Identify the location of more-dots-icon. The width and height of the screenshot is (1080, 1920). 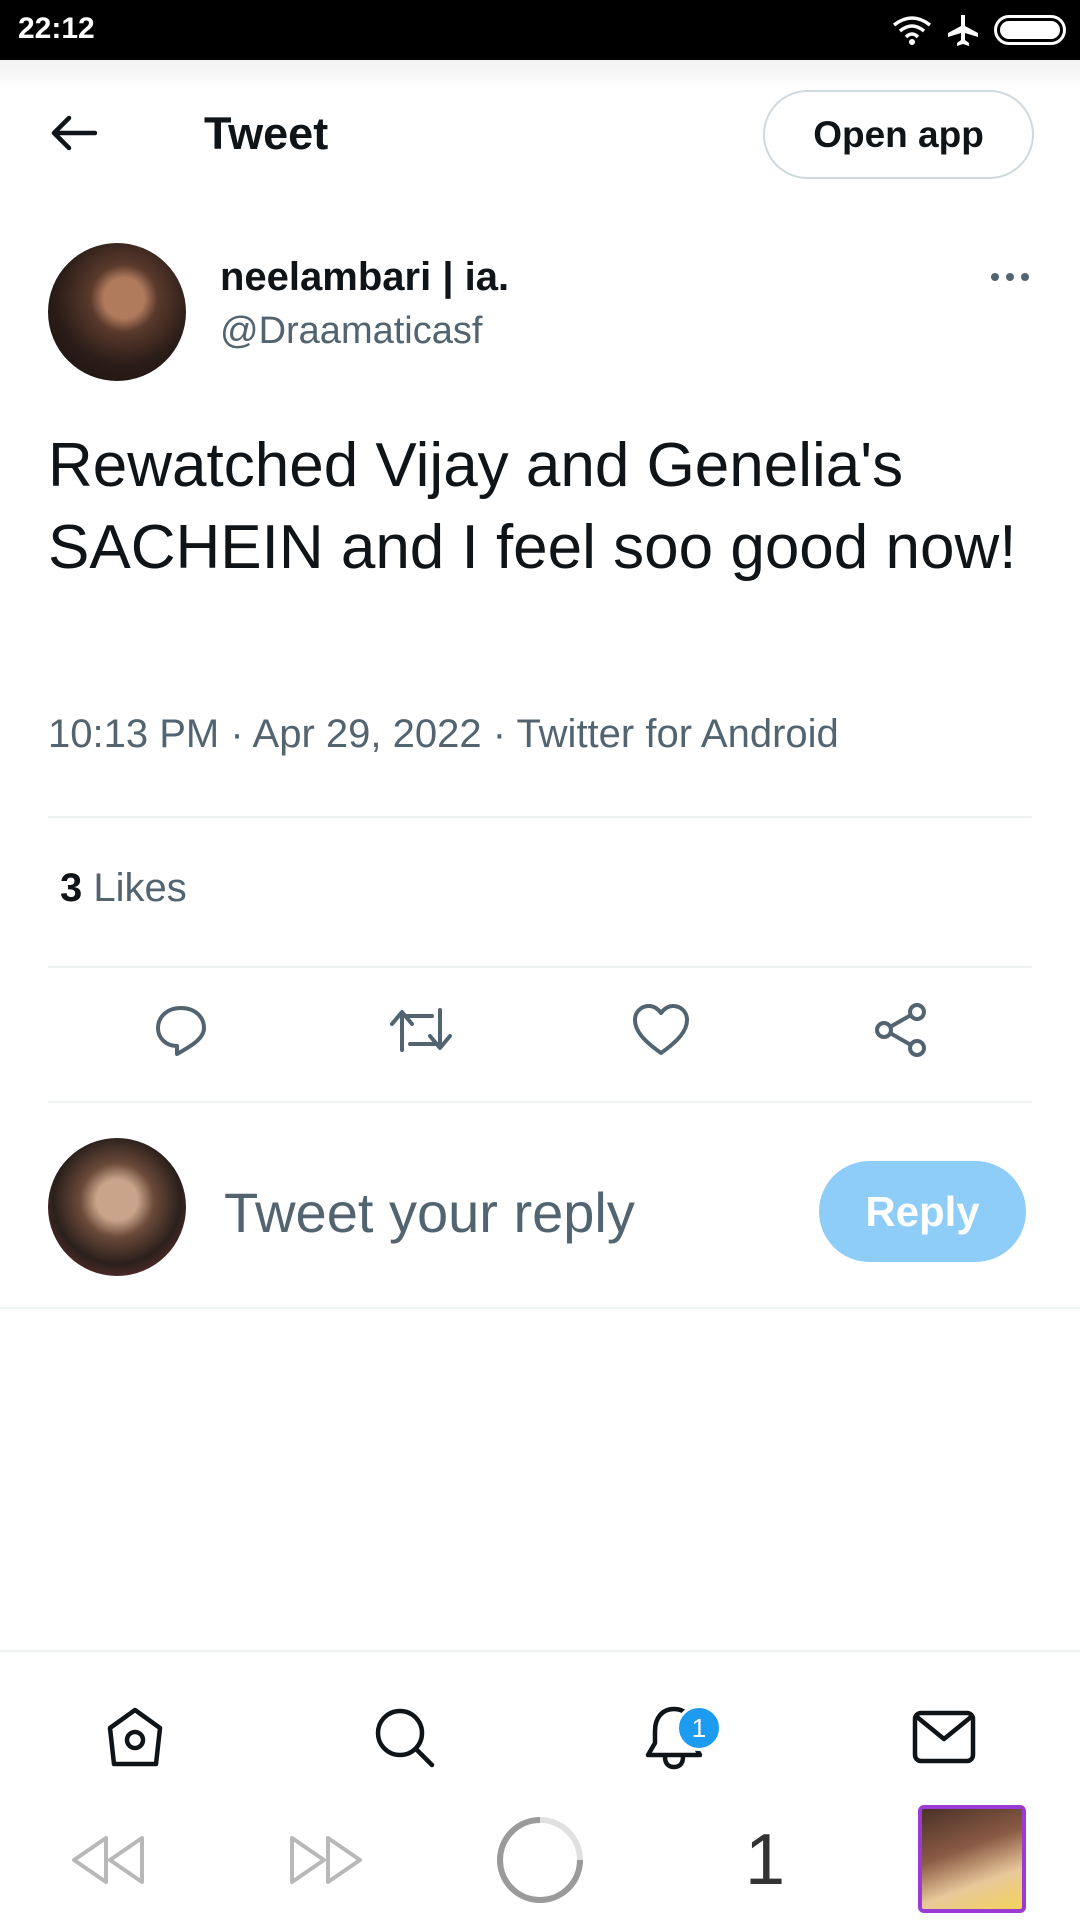
(995, 277).